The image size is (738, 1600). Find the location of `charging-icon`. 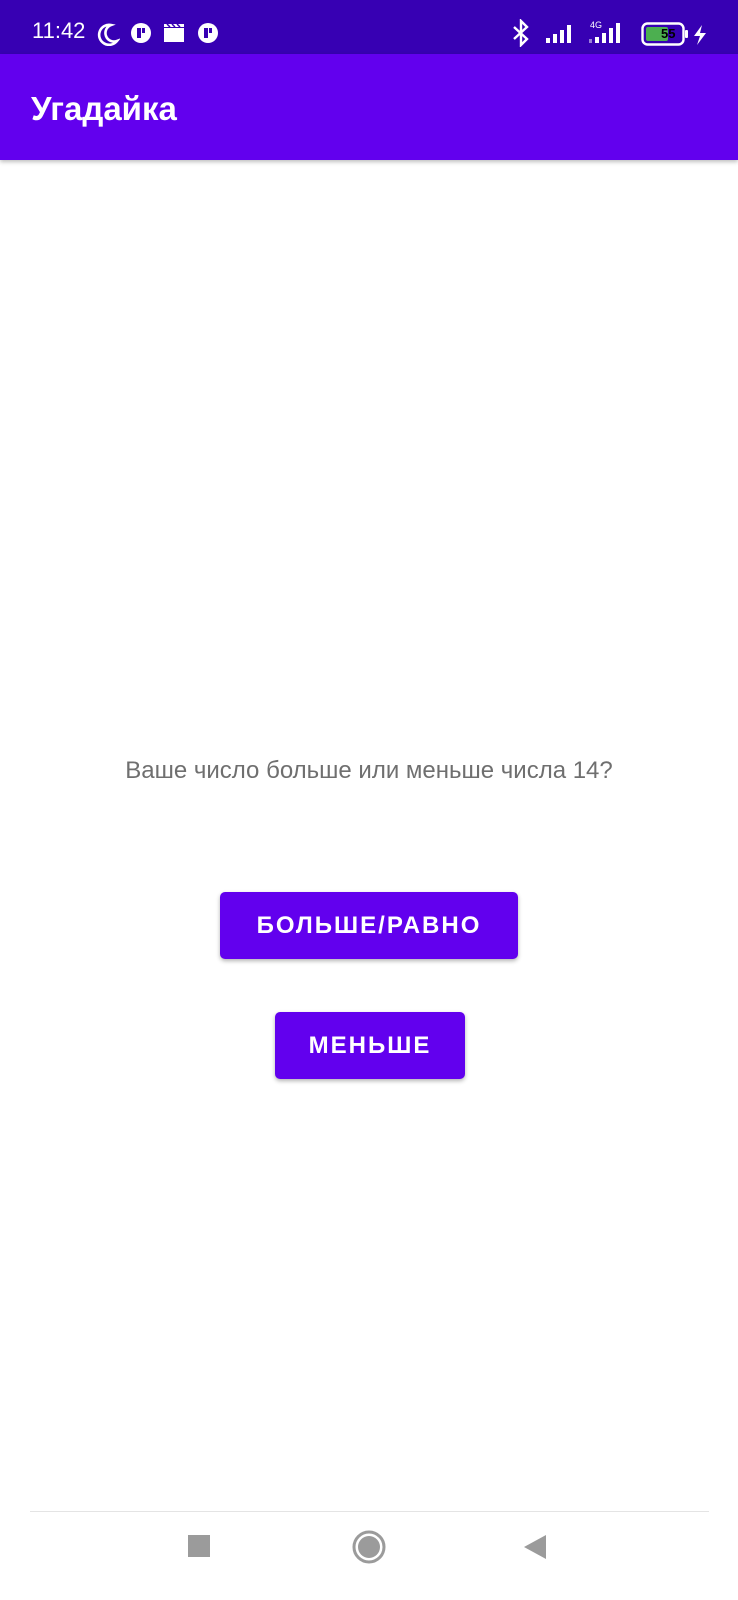

charging-icon is located at coordinates (700, 35).